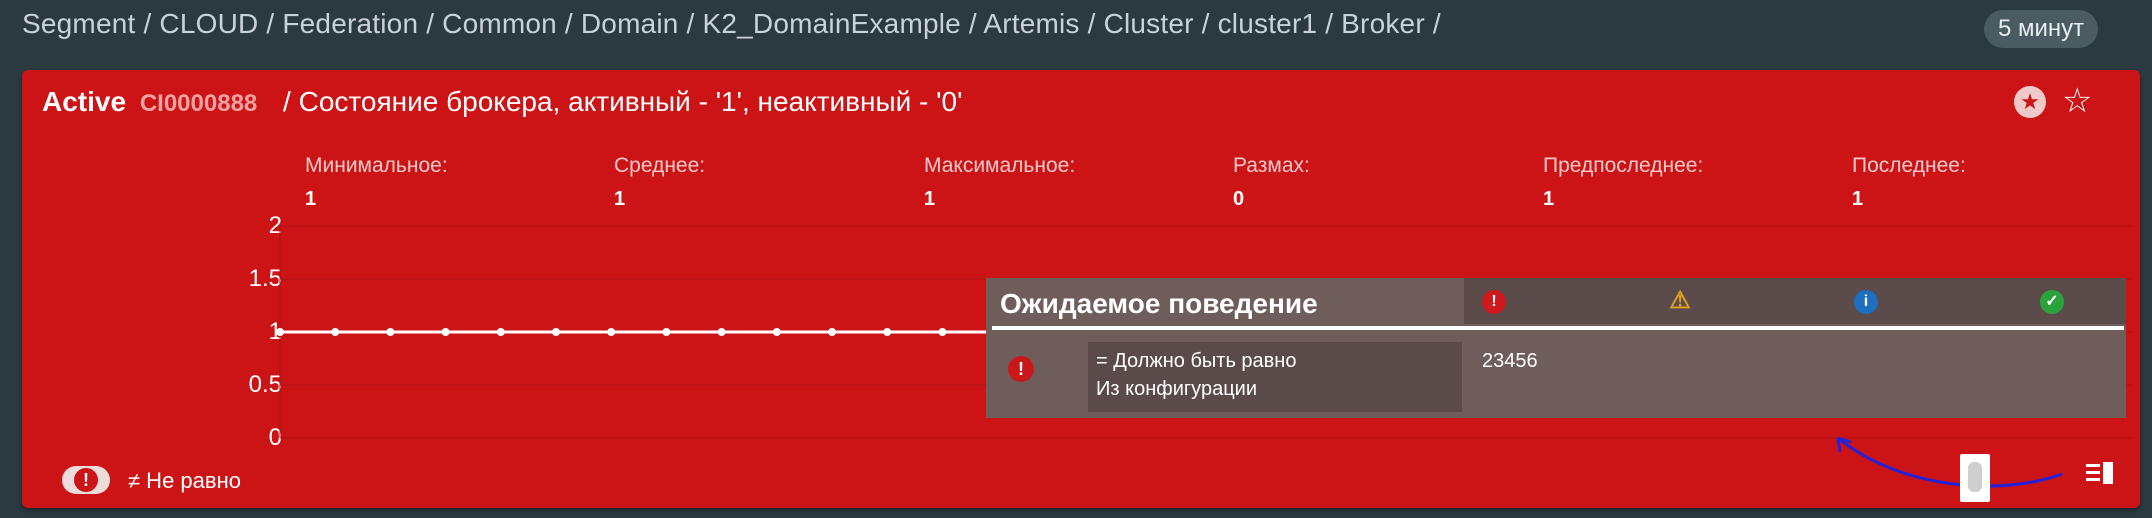 The height and width of the screenshot is (518, 2152). I want to click on not-equal-label: ≠ Не равно, so click(184, 480).